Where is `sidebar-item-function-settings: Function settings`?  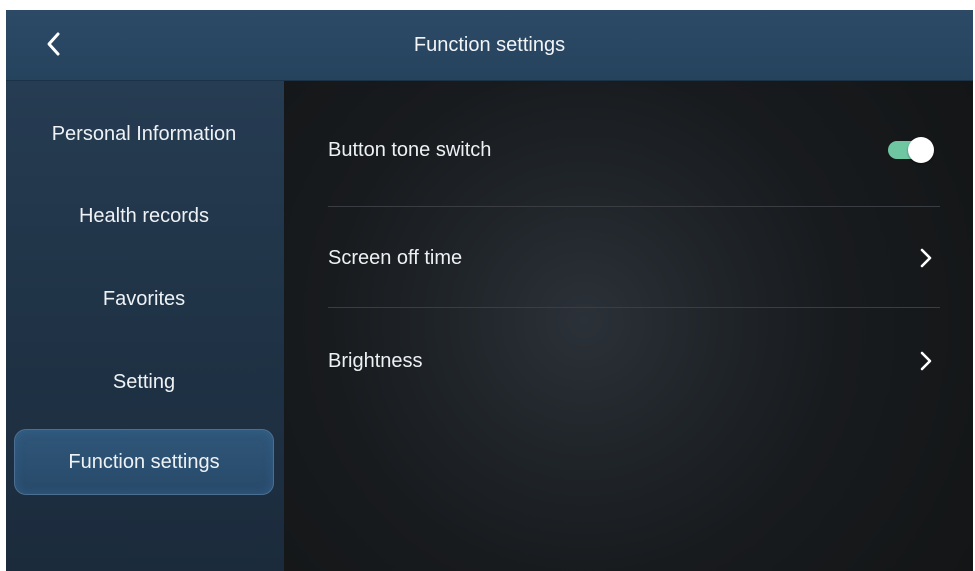 sidebar-item-function-settings: Function settings is located at coordinates (144, 462).